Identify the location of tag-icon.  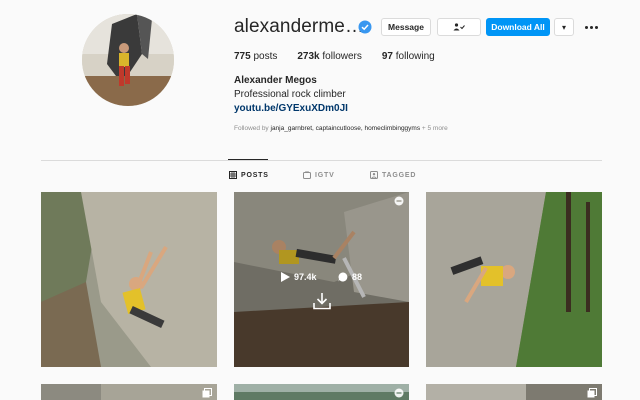
(374, 175).